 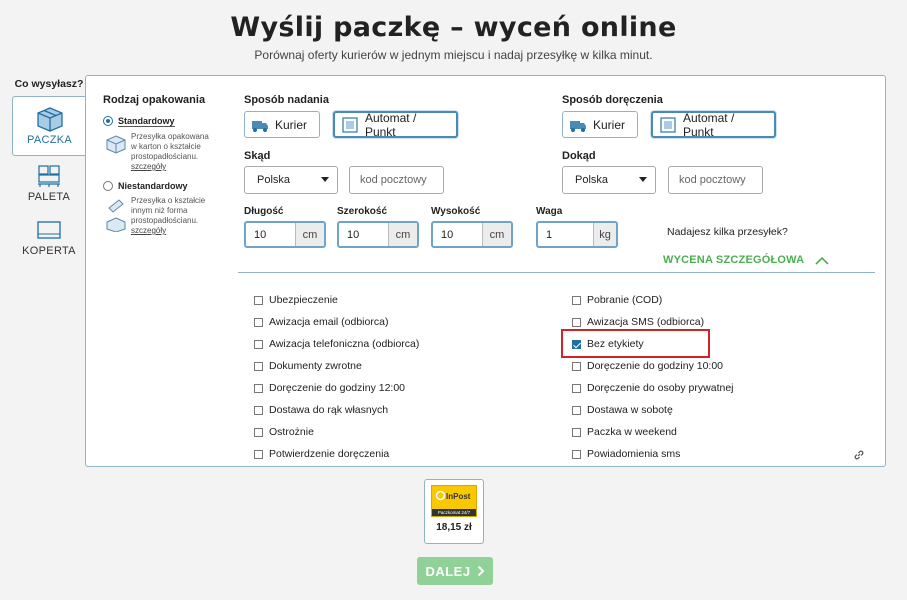 What do you see at coordinates (612, 100) in the screenshot?
I see `delivery-method-title: Sposób doręczenia` at bounding box center [612, 100].